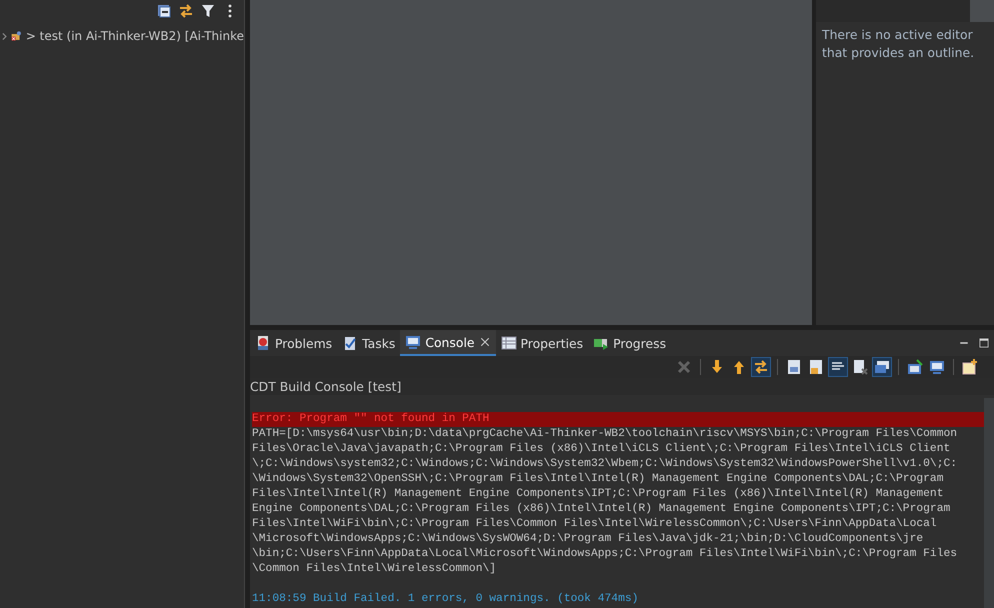 The width and height of the screenshot is (994, 608). What do you see at coordinates (684, 367) in the screenshot?
I see `remove-icon` at bounding box center [684, 367].